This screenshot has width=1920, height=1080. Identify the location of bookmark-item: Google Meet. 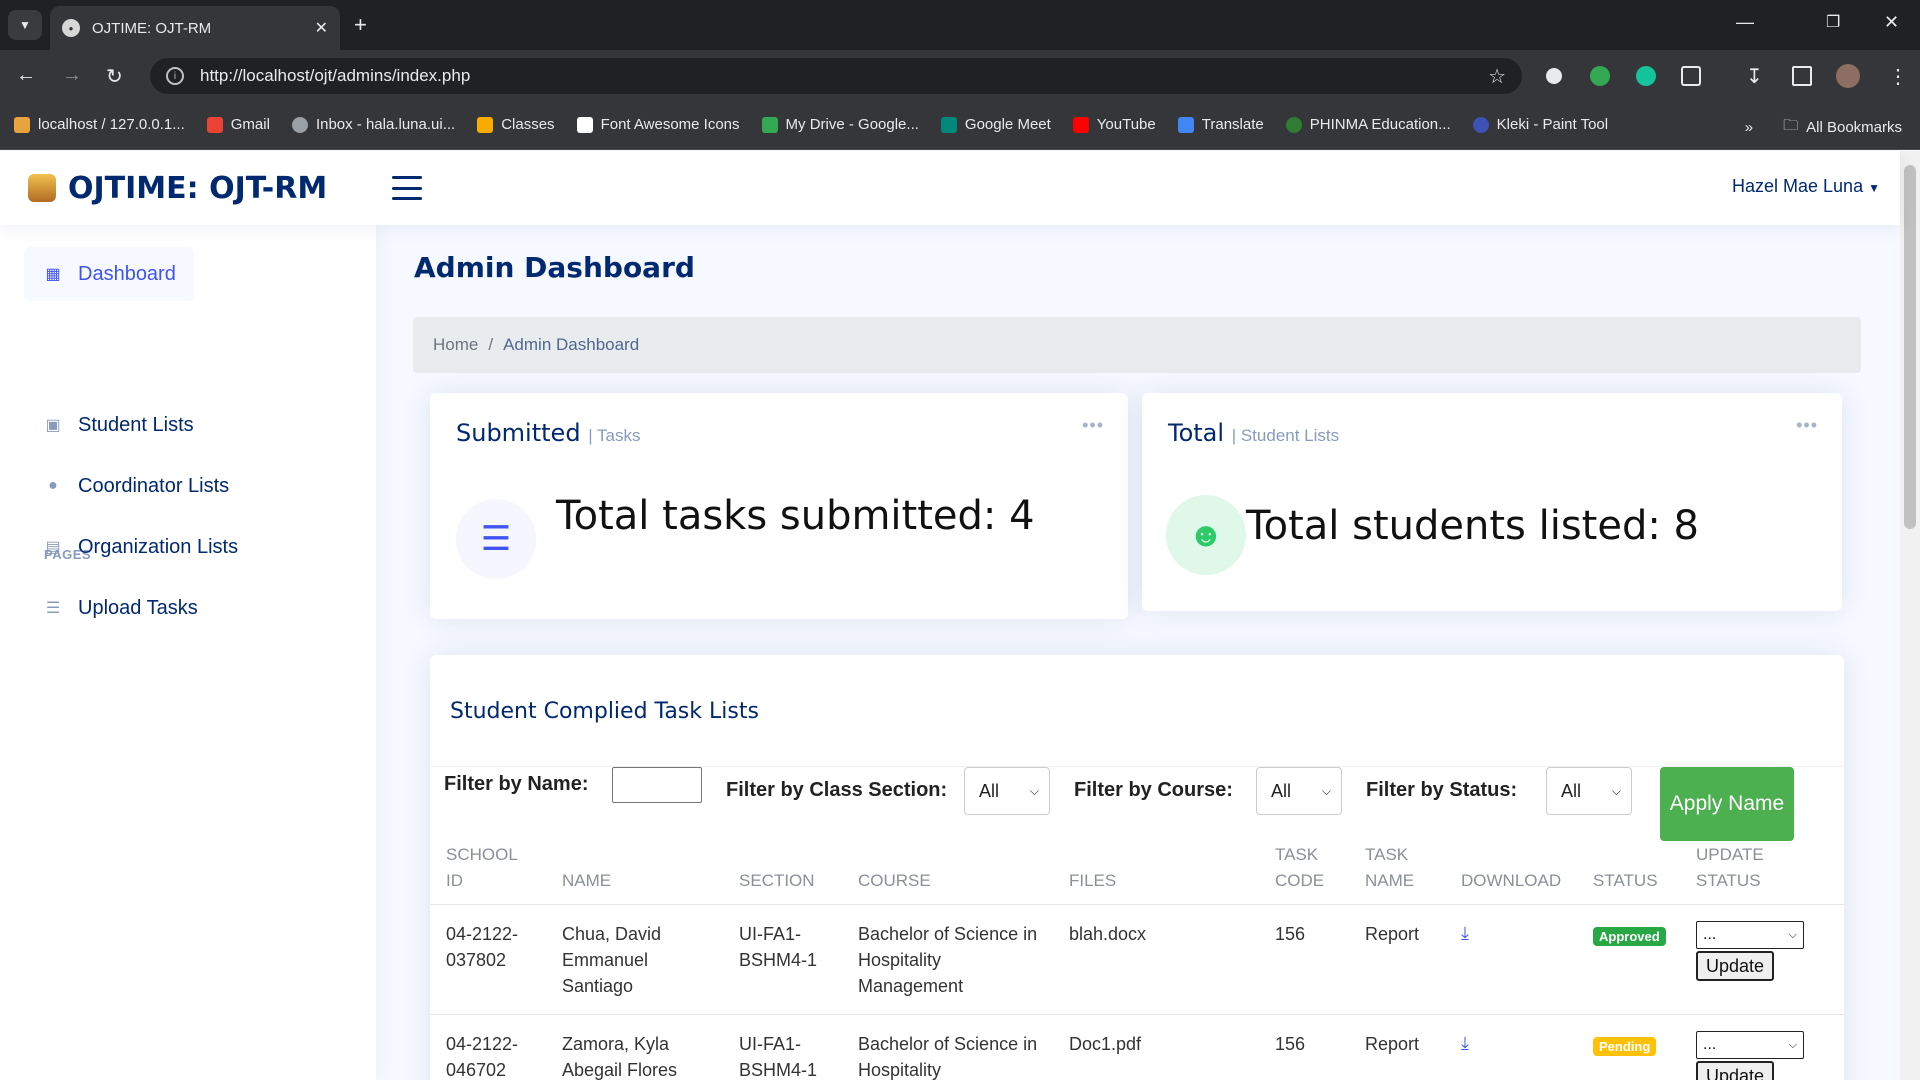
(995, 124).